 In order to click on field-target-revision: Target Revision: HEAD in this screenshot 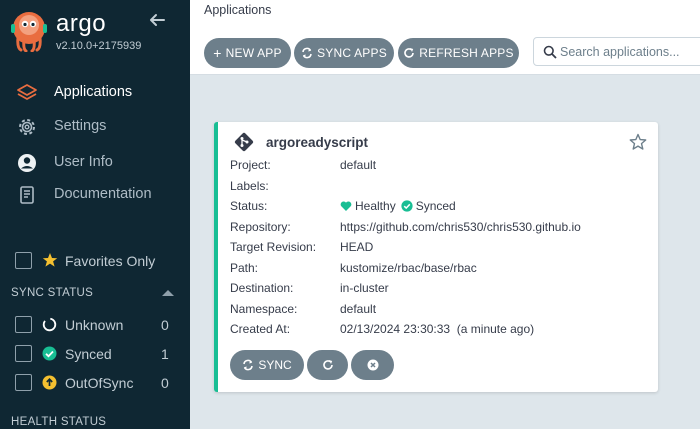, I will do `click(302, 247)`.